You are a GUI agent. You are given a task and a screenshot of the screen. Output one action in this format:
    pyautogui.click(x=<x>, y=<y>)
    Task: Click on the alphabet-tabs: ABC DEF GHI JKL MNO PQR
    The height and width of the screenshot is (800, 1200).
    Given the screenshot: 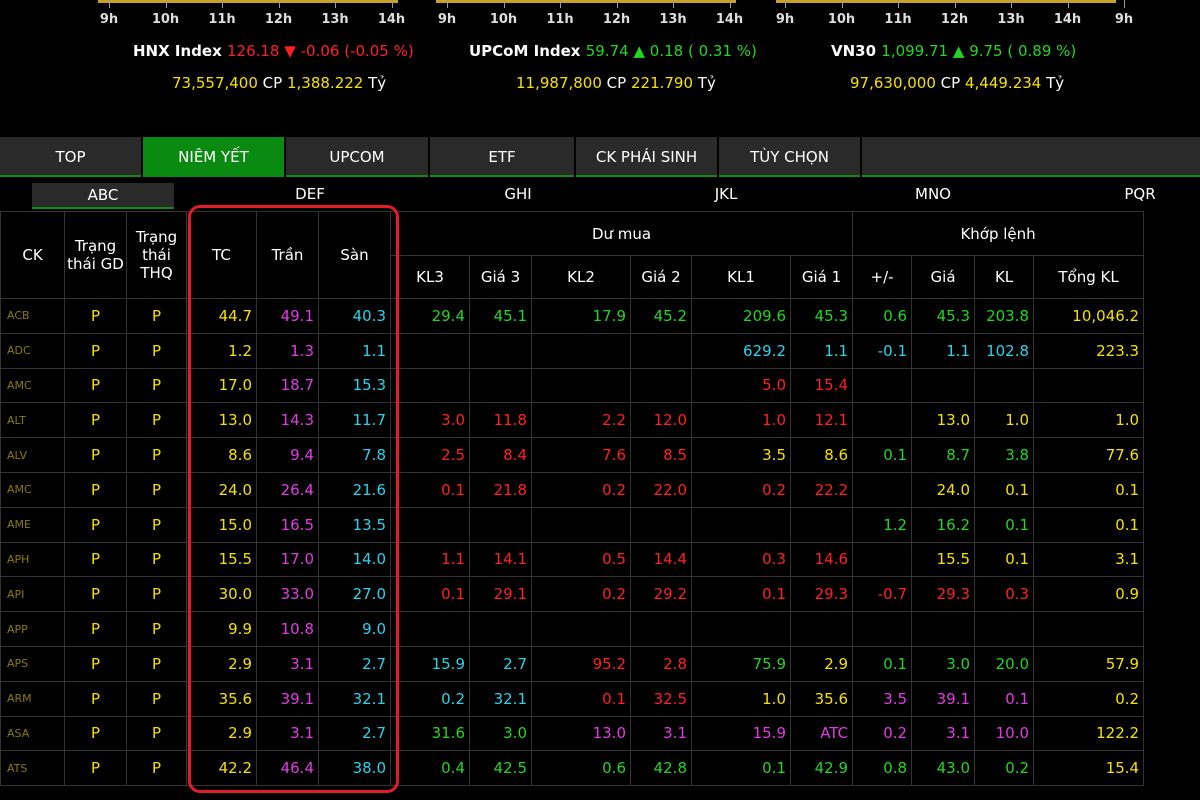 What is the action you would take?
    pyautogui.click(x=600, y=195)
    